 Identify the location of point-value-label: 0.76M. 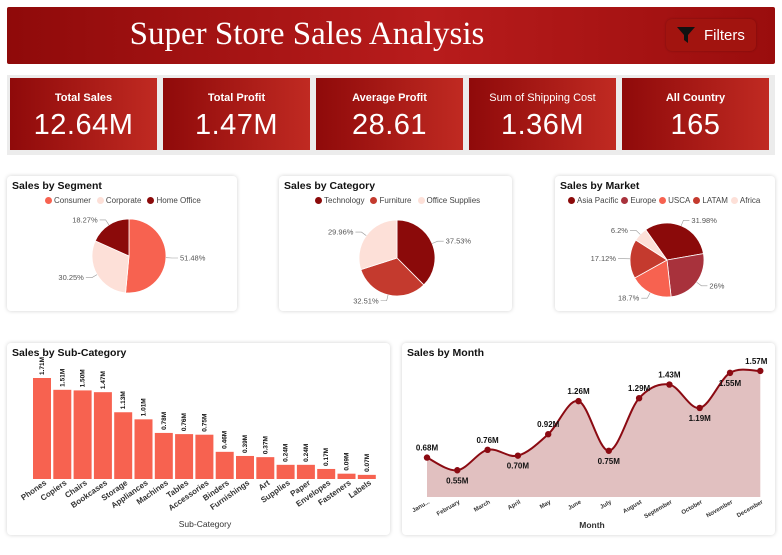
(487, 440).